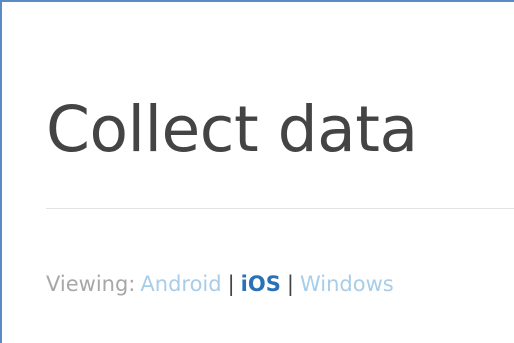 This screenshot has height=343, width=514. I want to click on platform-link-android: Android, so click(180, 284).